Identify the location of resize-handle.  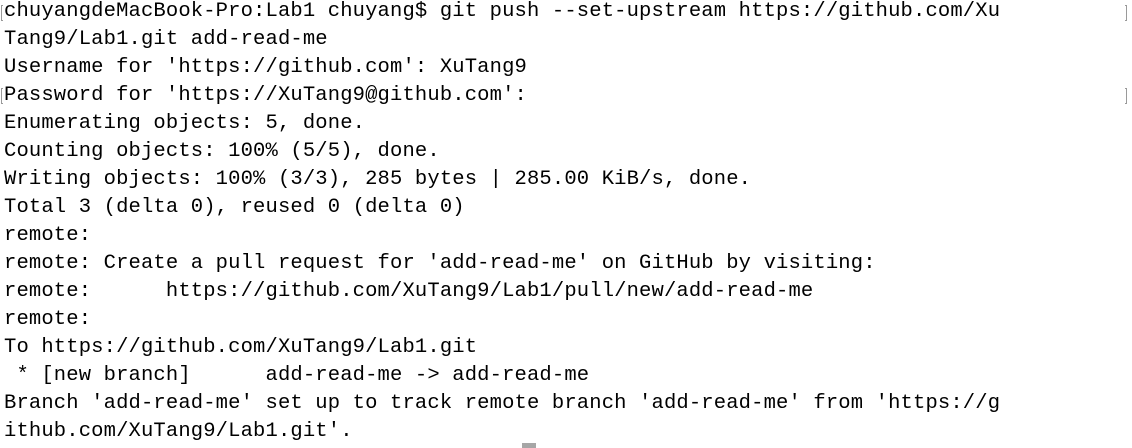
(529, 445).